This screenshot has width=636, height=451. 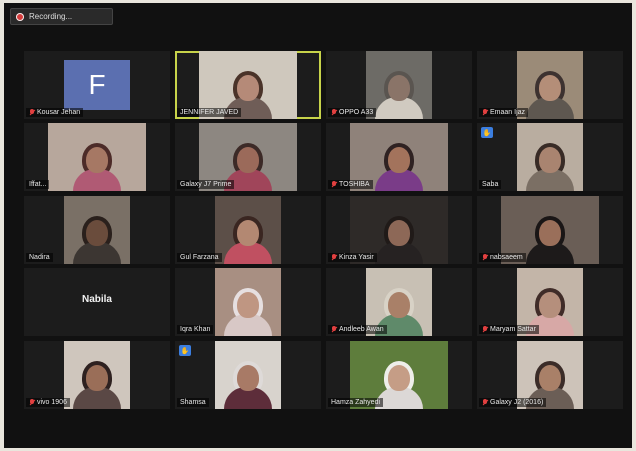 I want to click on participant-tile: F Kousar Jehan, so click(x=97, y=85).